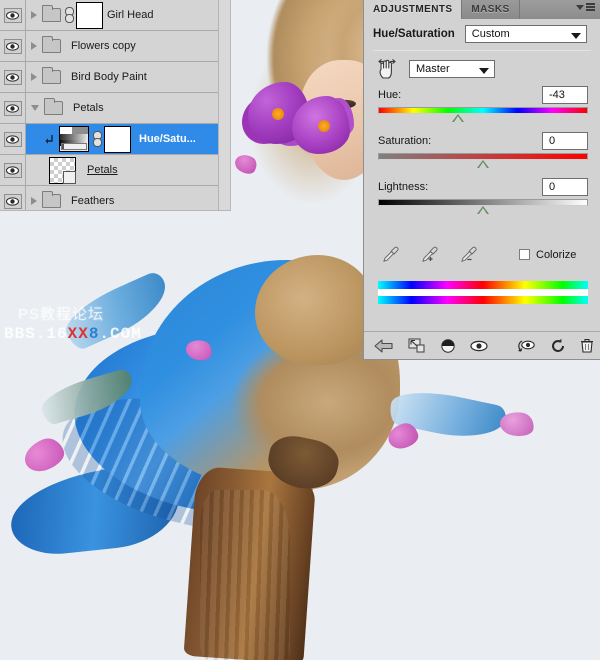 This screenshot has width=600, height=660. I want to click on adjustment-thumbnail, so click(74, 139).